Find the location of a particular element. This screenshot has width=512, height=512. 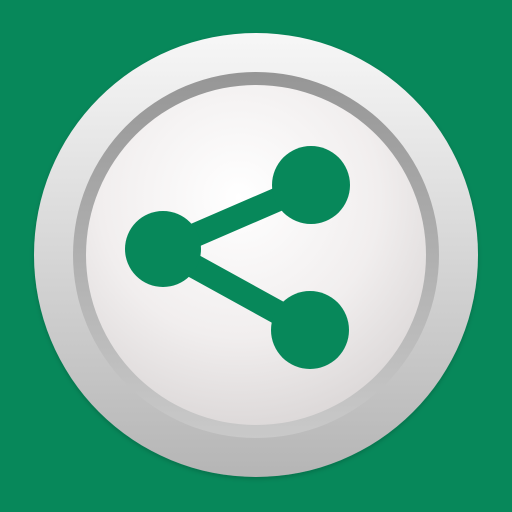

share-icon-top-node is located at coordinates (311, 185).